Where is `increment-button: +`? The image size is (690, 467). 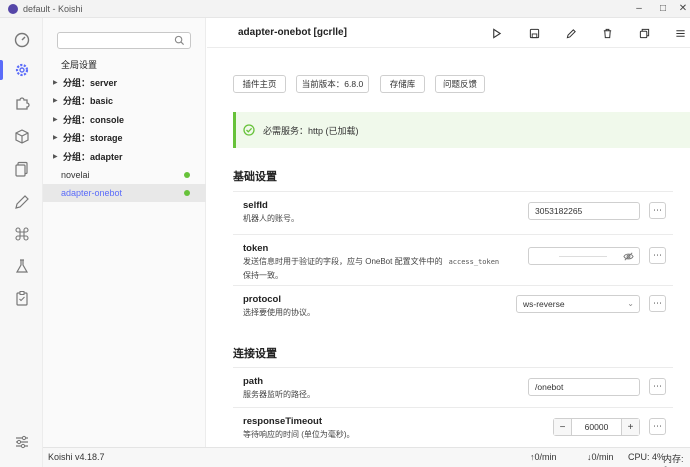
increment-button: + is located at coordinates (630, 427).